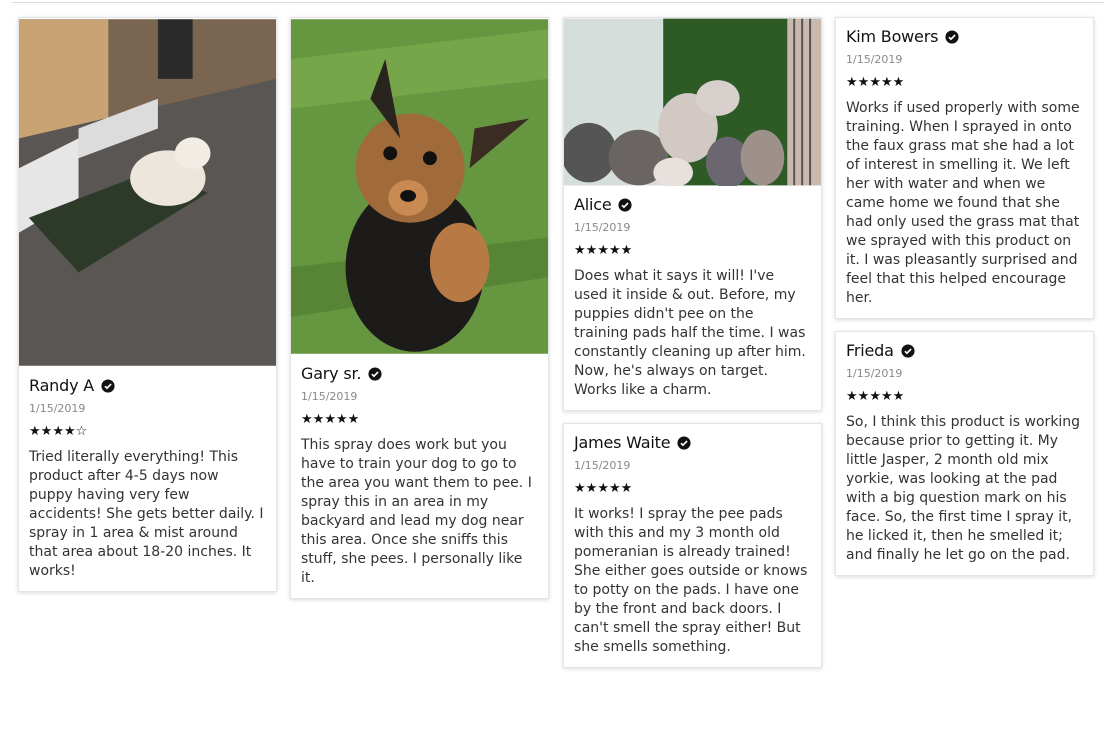 This screenshot has width=1118, height=731. I want to click on reviewer-name: Kim Bowers, so click(964, 36).